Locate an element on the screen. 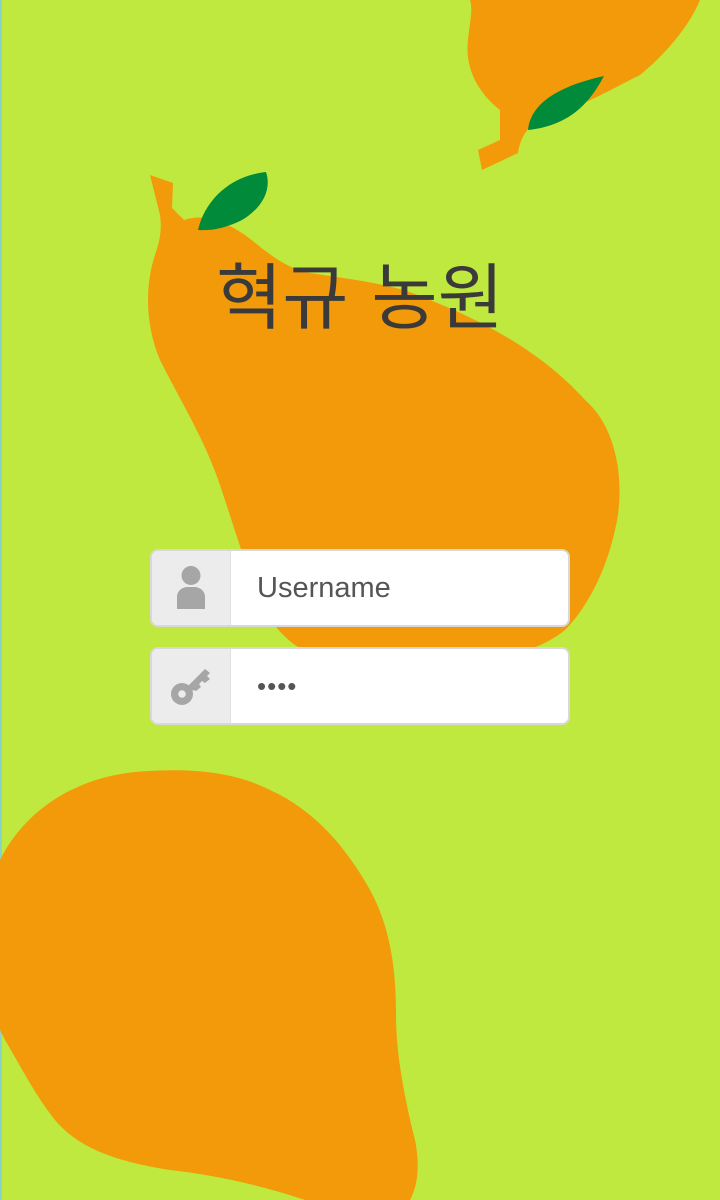 Image resolution: width=720 pixels, height=1200 pixels. password-field is located at coordinates (360, 686).